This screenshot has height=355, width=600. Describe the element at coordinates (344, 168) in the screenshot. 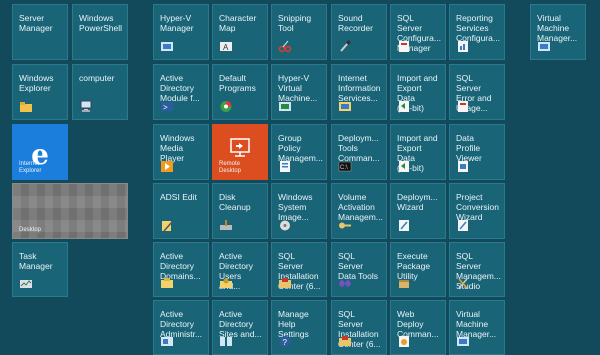

I see `svg-text: C:\` at that location.